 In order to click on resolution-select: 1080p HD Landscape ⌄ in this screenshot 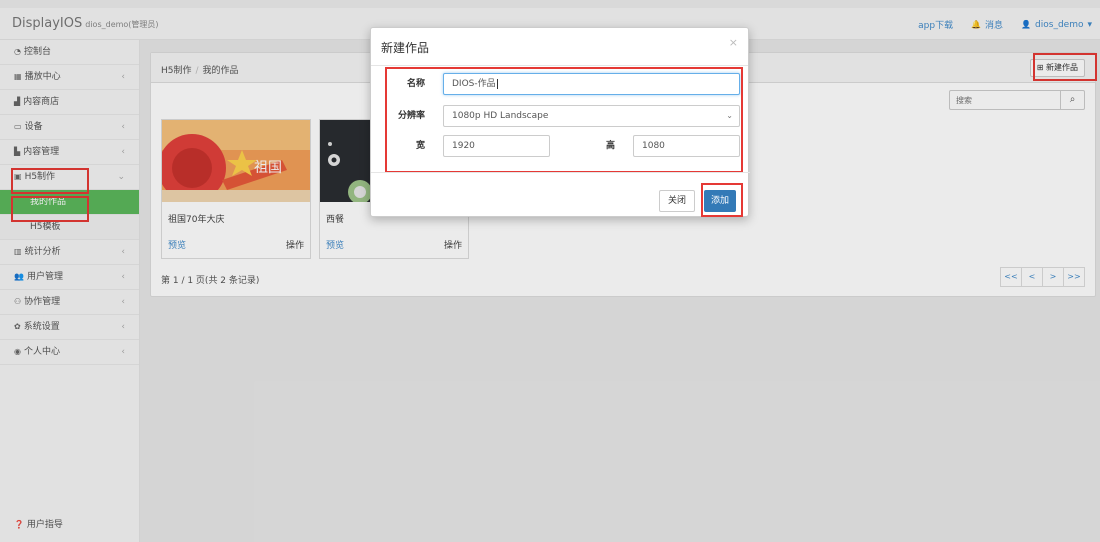, I will do `click(591, 116)`.